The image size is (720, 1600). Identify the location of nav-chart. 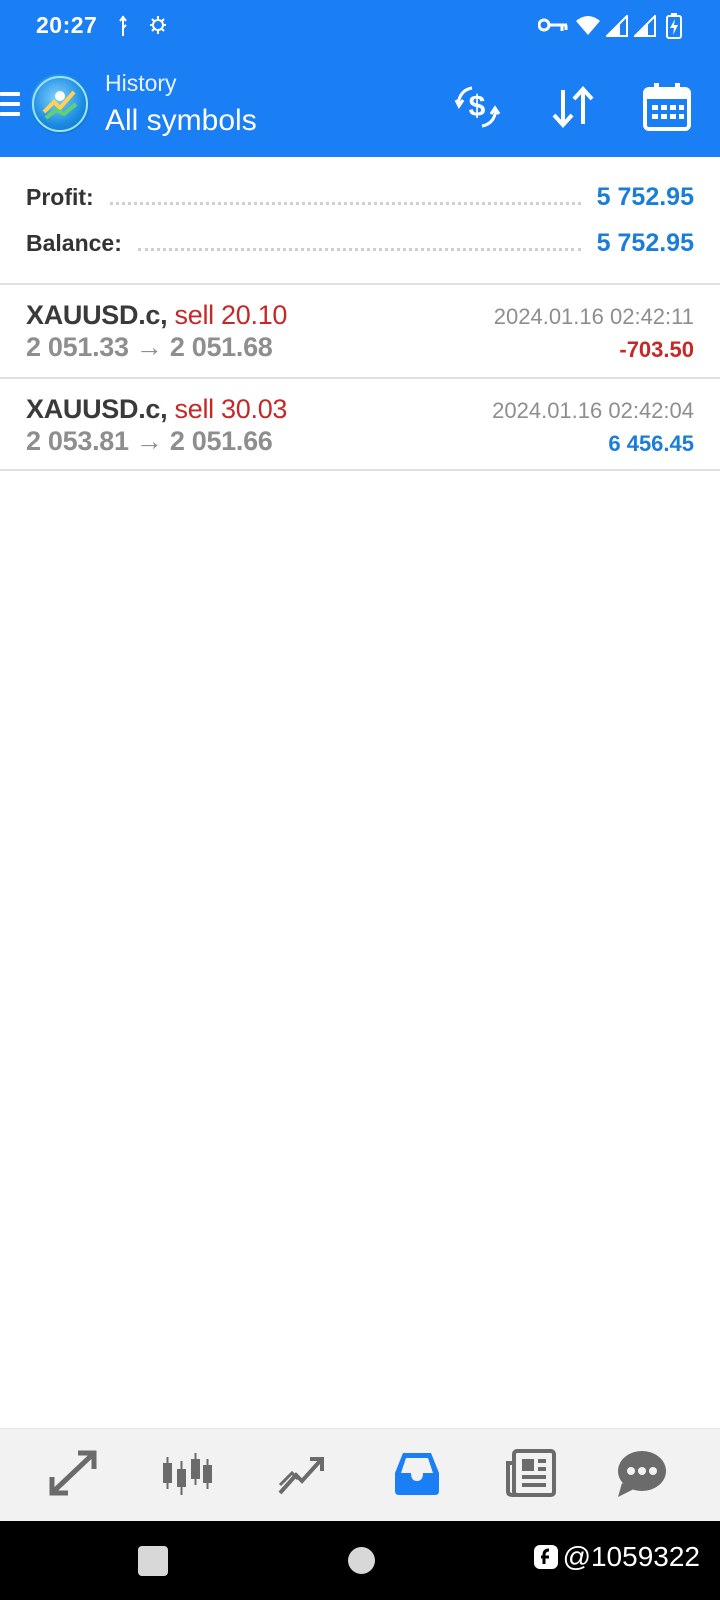
(187, 1473).